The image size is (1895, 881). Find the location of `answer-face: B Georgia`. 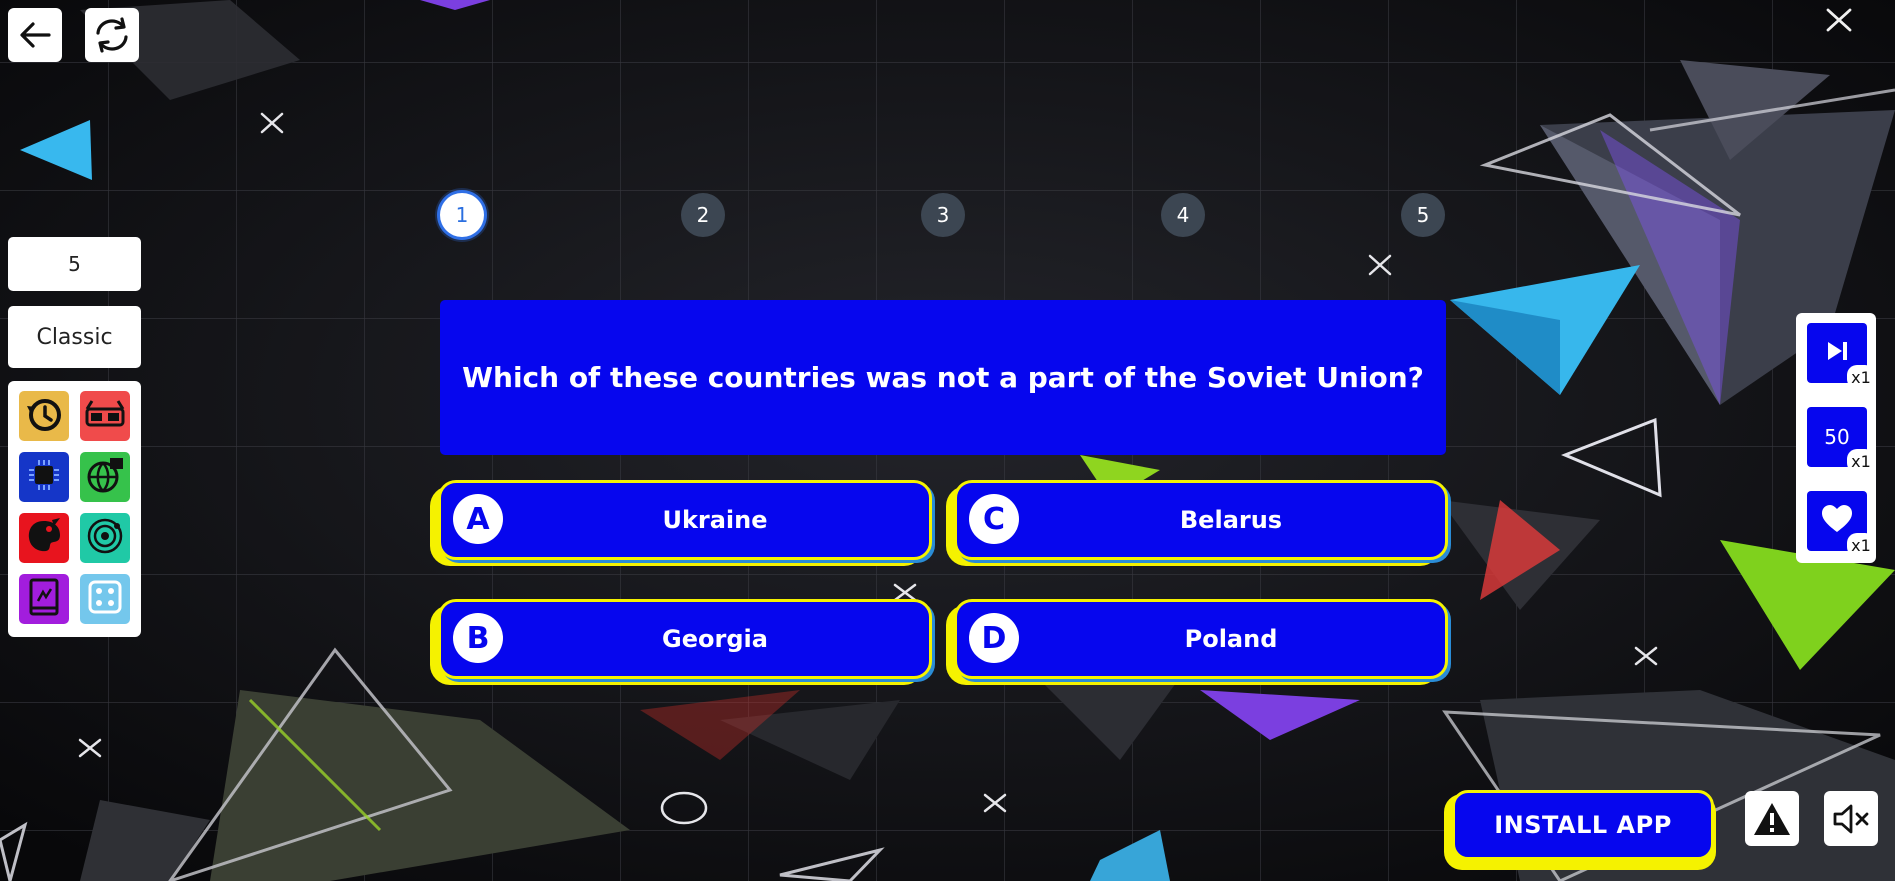

answer-face: B Georgia is located at coordinates (685, 639).